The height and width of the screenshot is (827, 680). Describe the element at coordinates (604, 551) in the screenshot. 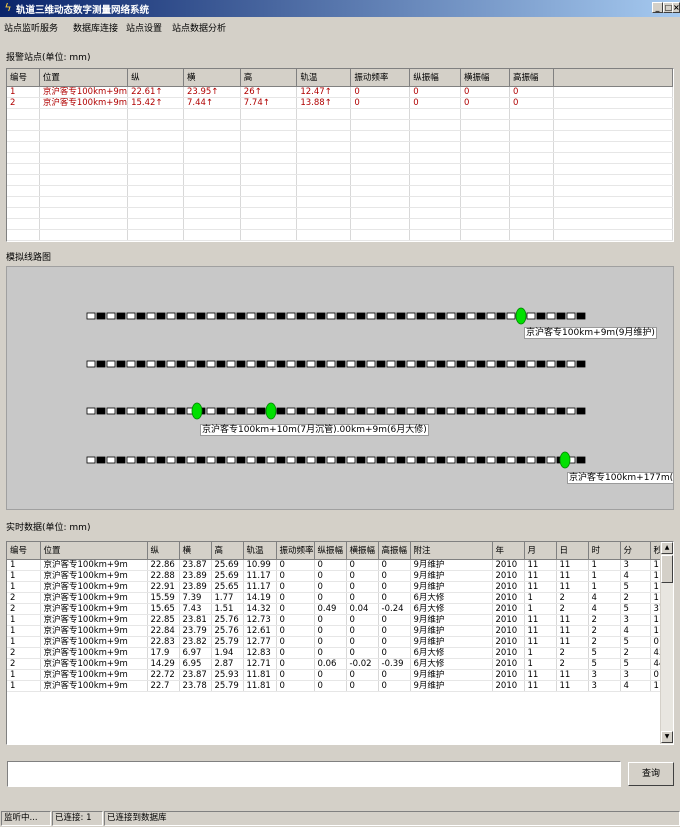

I see `column-header: 时` at that location.